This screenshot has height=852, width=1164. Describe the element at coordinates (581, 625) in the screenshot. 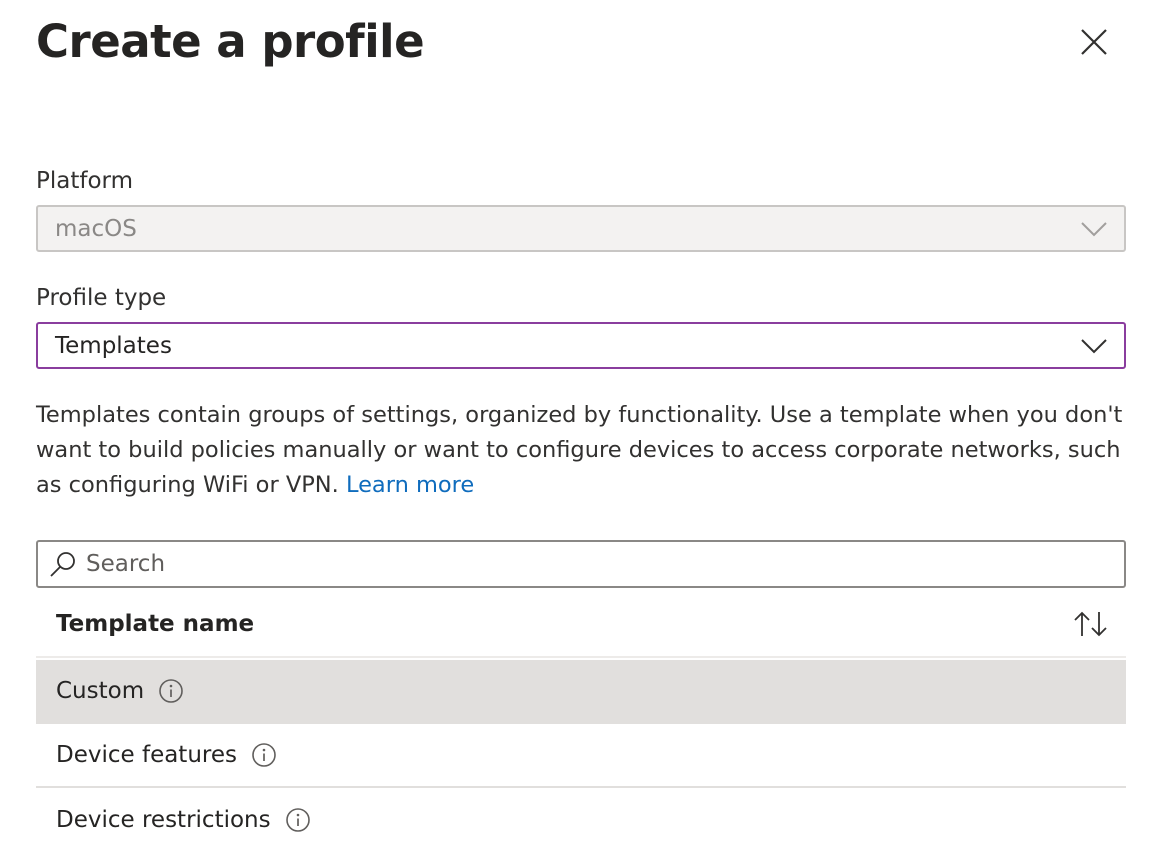

I see `table-header: Template name` at that location.